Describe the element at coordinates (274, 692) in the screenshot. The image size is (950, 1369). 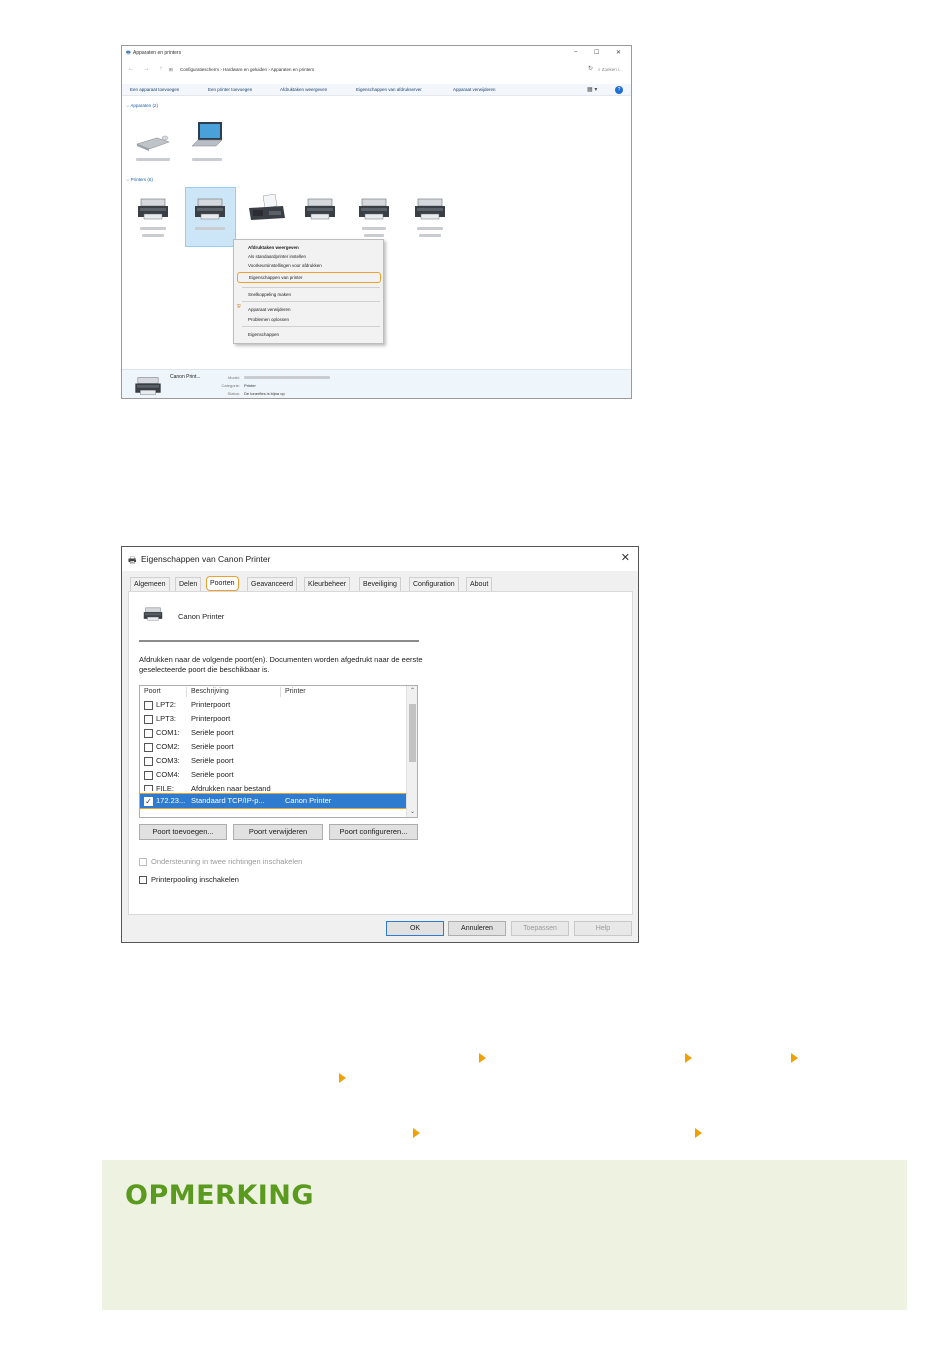
I see `port-list-header: Poort Beschrijving Printer` at that location.